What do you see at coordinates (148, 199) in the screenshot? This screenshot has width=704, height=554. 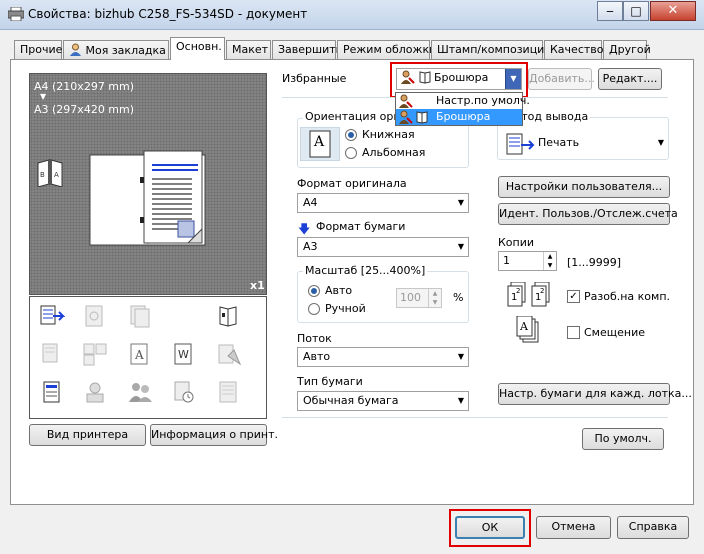 I see `booklet-preview-image` at bounding box center [148, 199].